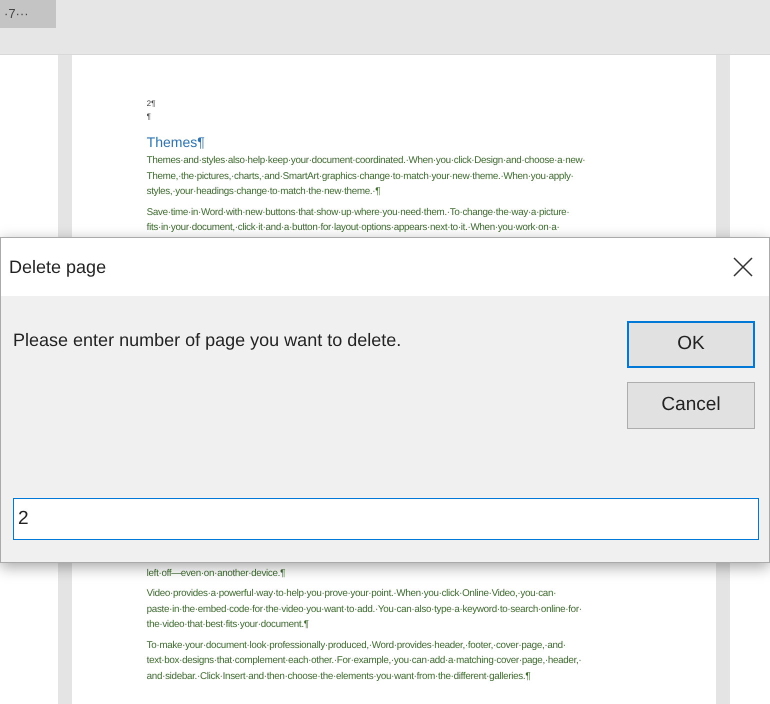  What do you see at coordinates (207, 340) in the screenshot?
I see `dialog-message: Please enter number of page you want to delete.` at bounding box center [207, 340].